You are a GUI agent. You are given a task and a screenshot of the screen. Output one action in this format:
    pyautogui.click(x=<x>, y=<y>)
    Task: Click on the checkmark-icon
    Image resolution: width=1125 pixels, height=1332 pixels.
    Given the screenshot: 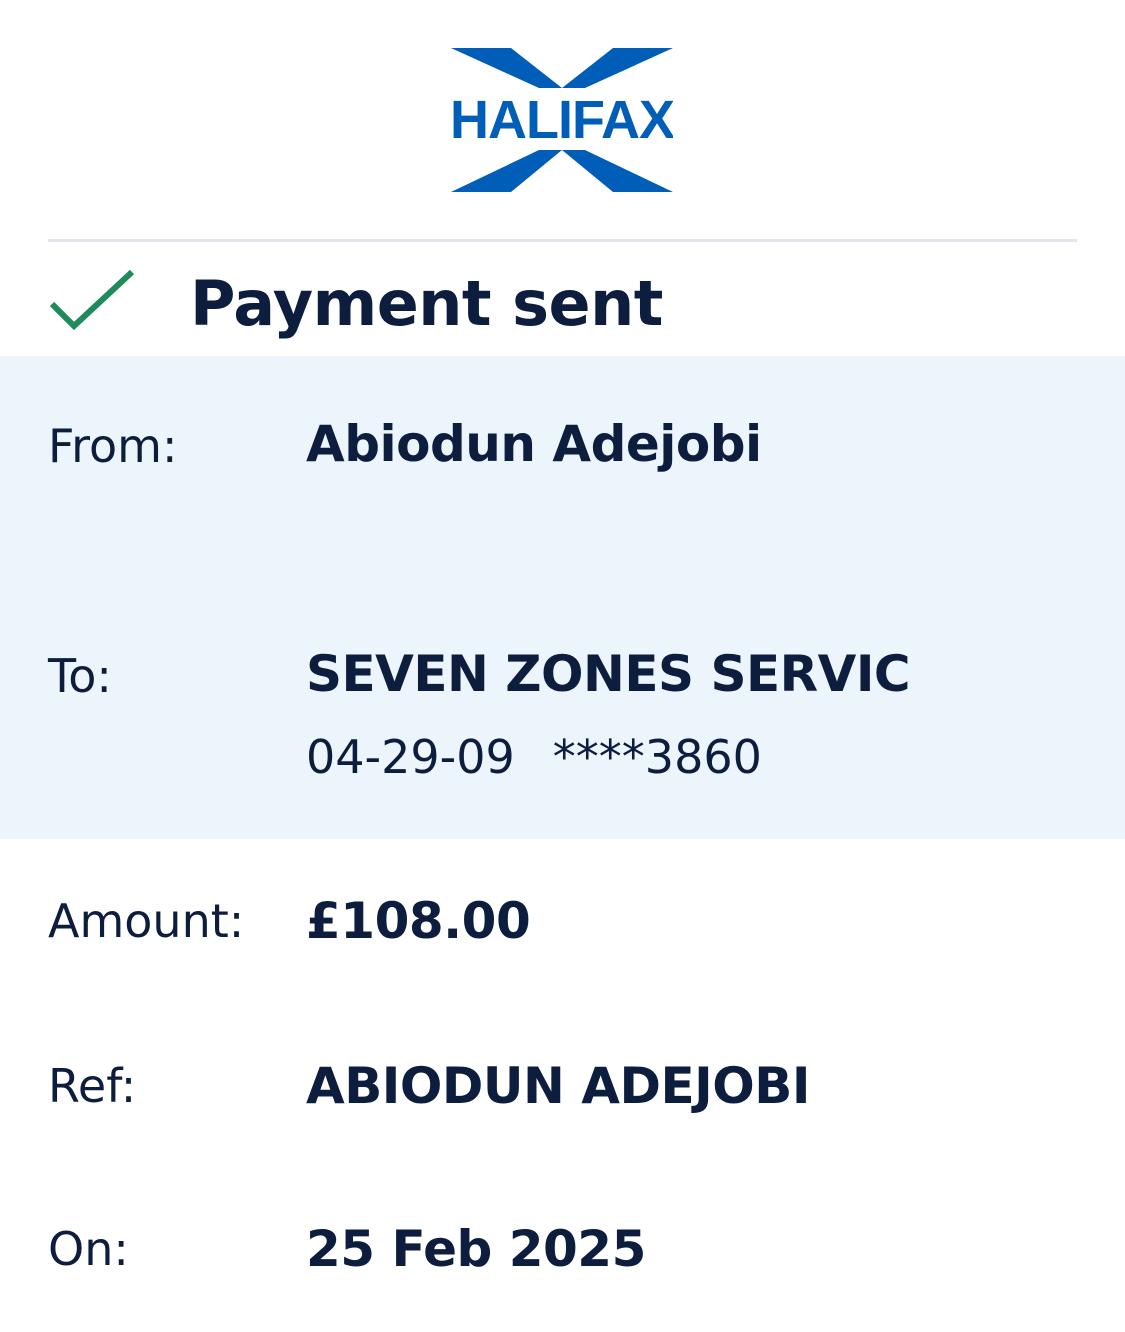 What is the action you would take?
    pyautogui.click(x=92, y=300)
    